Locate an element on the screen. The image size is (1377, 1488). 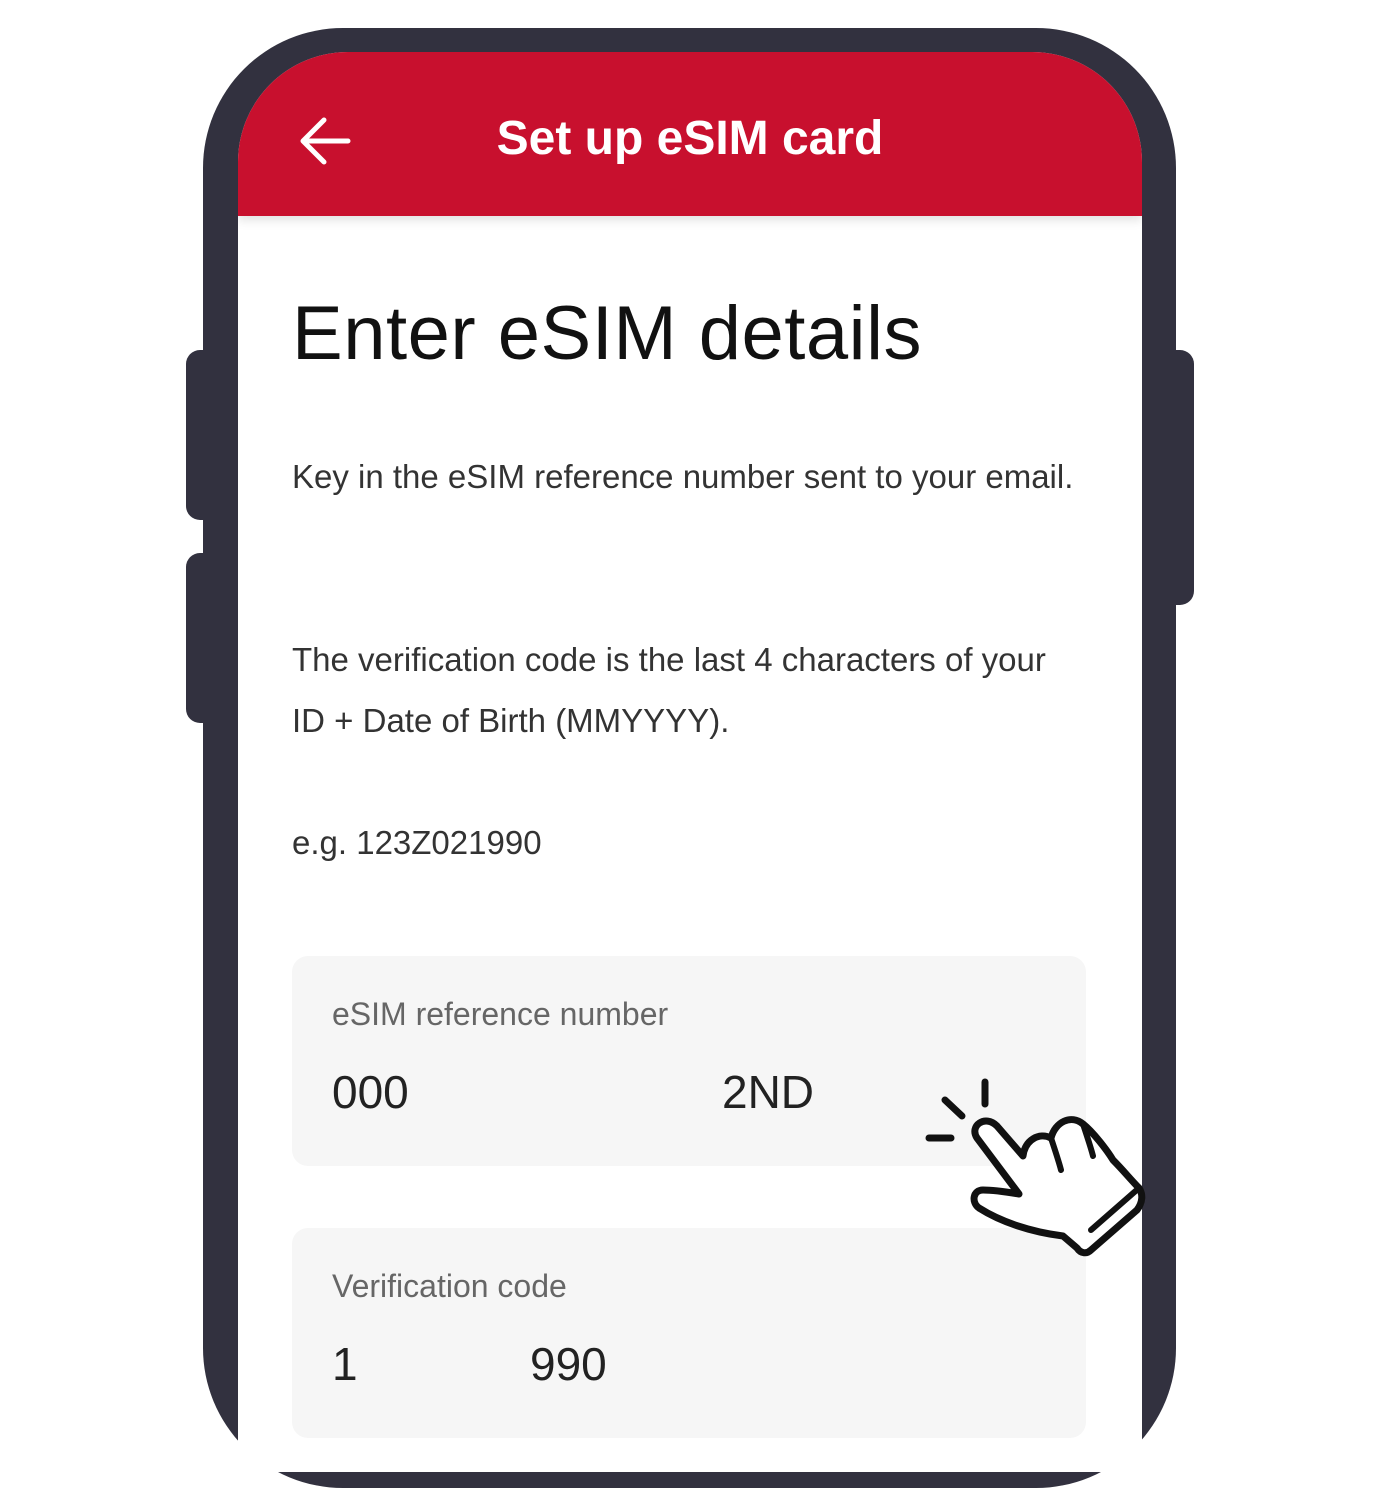
verification-code-value-start: 1 is located at coordinates (345, 1364).